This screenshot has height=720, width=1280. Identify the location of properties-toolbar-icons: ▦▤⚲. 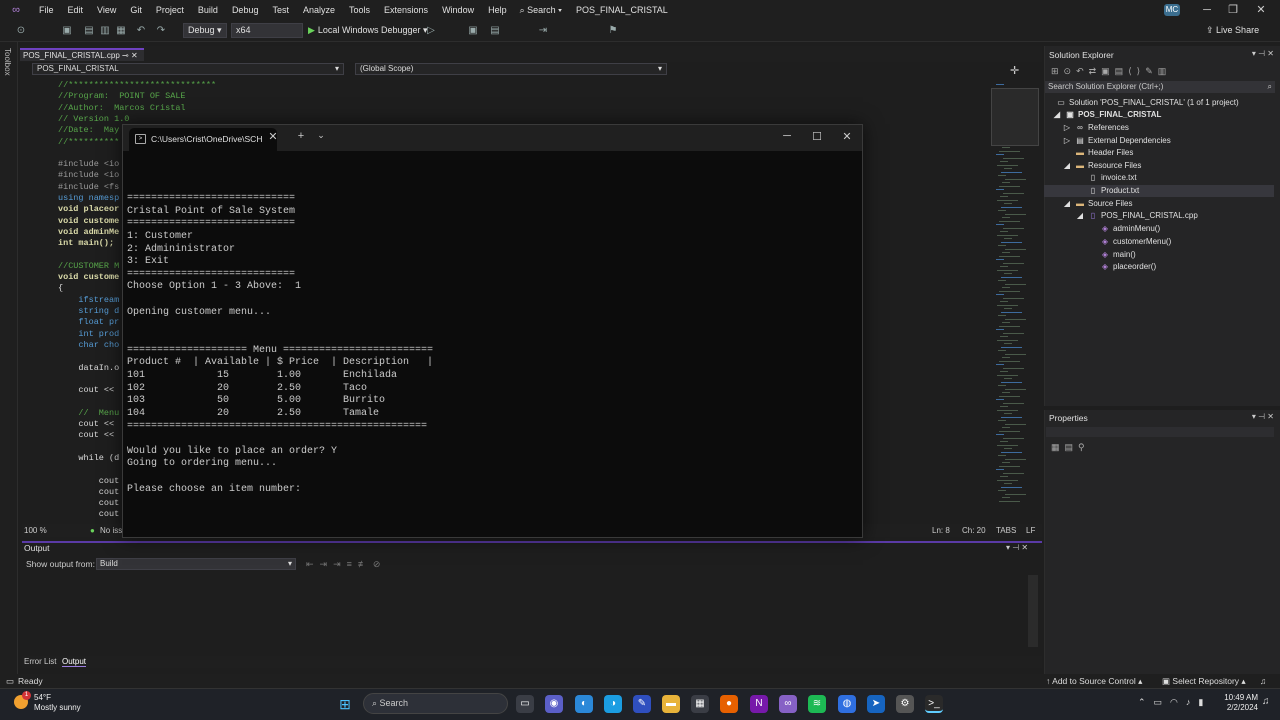
(1070, 447).